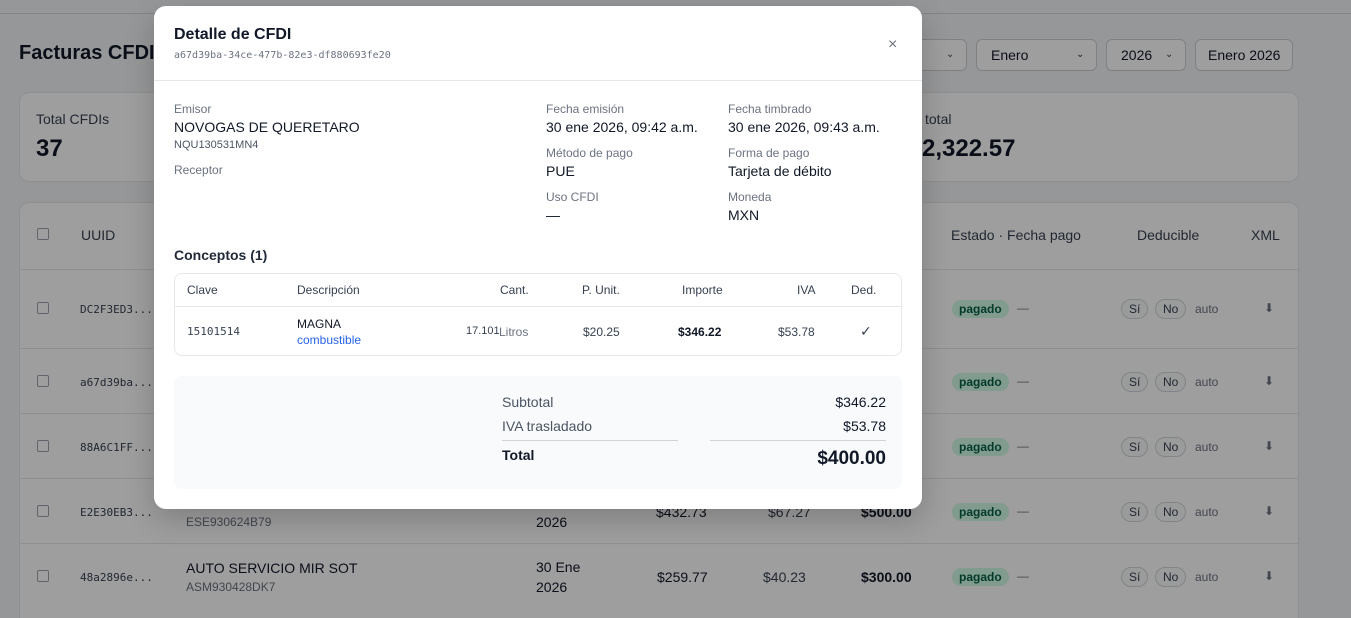 The width and height of the screenshot is (1351, 618). Describe the element at coordinates (750, 197) in the screenshot. I see `moneda-label: Moneda` at that location.